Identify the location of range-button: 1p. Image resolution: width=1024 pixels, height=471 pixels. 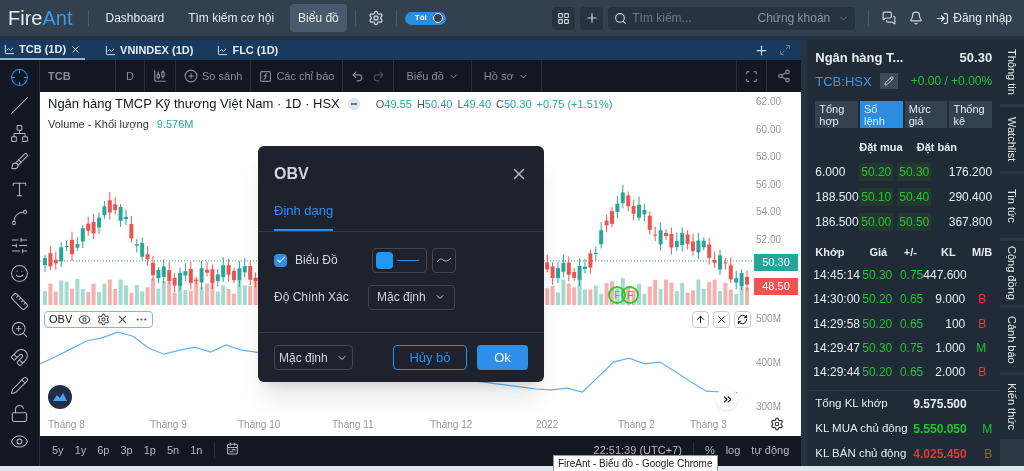
(149, 450).